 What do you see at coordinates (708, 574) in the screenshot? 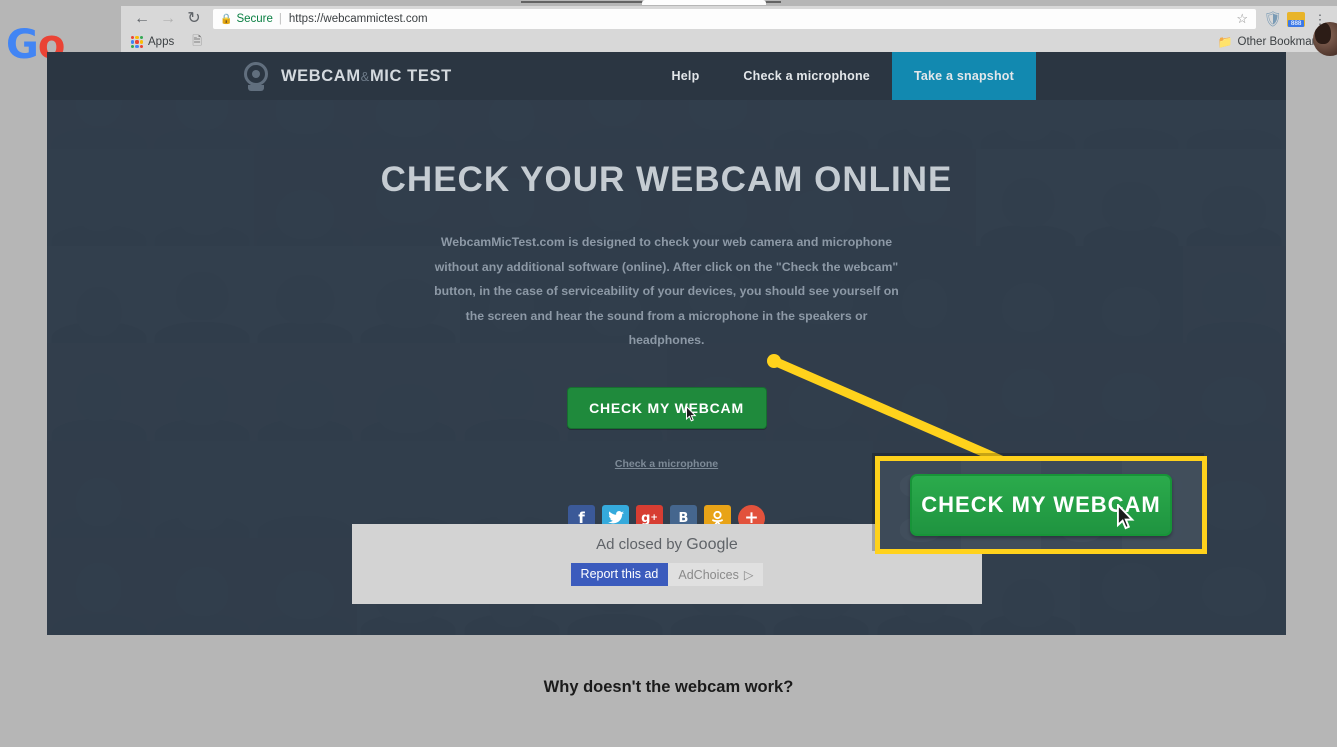
I see `adchoices-label: AdChoices` at bounding box center [708, 574].